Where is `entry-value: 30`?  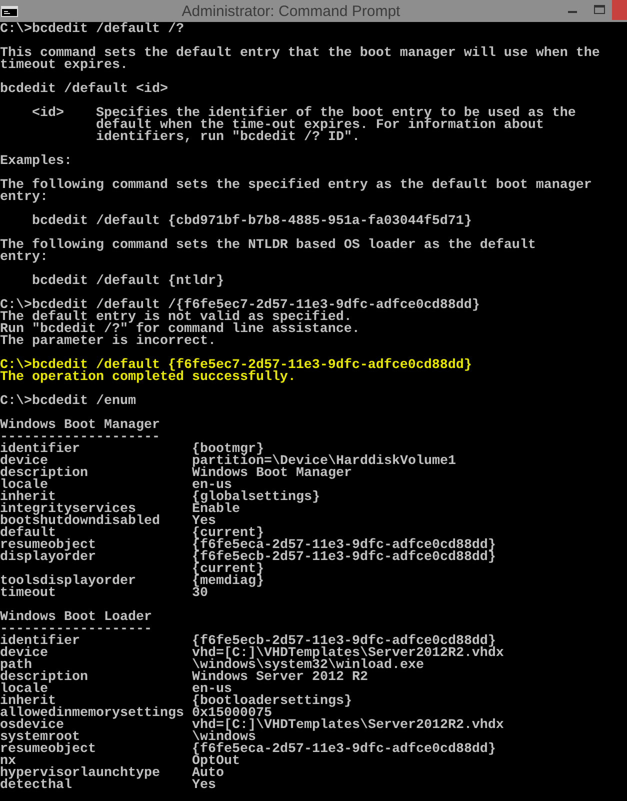
entry-value: 30 is located at coordinates (200, 594).